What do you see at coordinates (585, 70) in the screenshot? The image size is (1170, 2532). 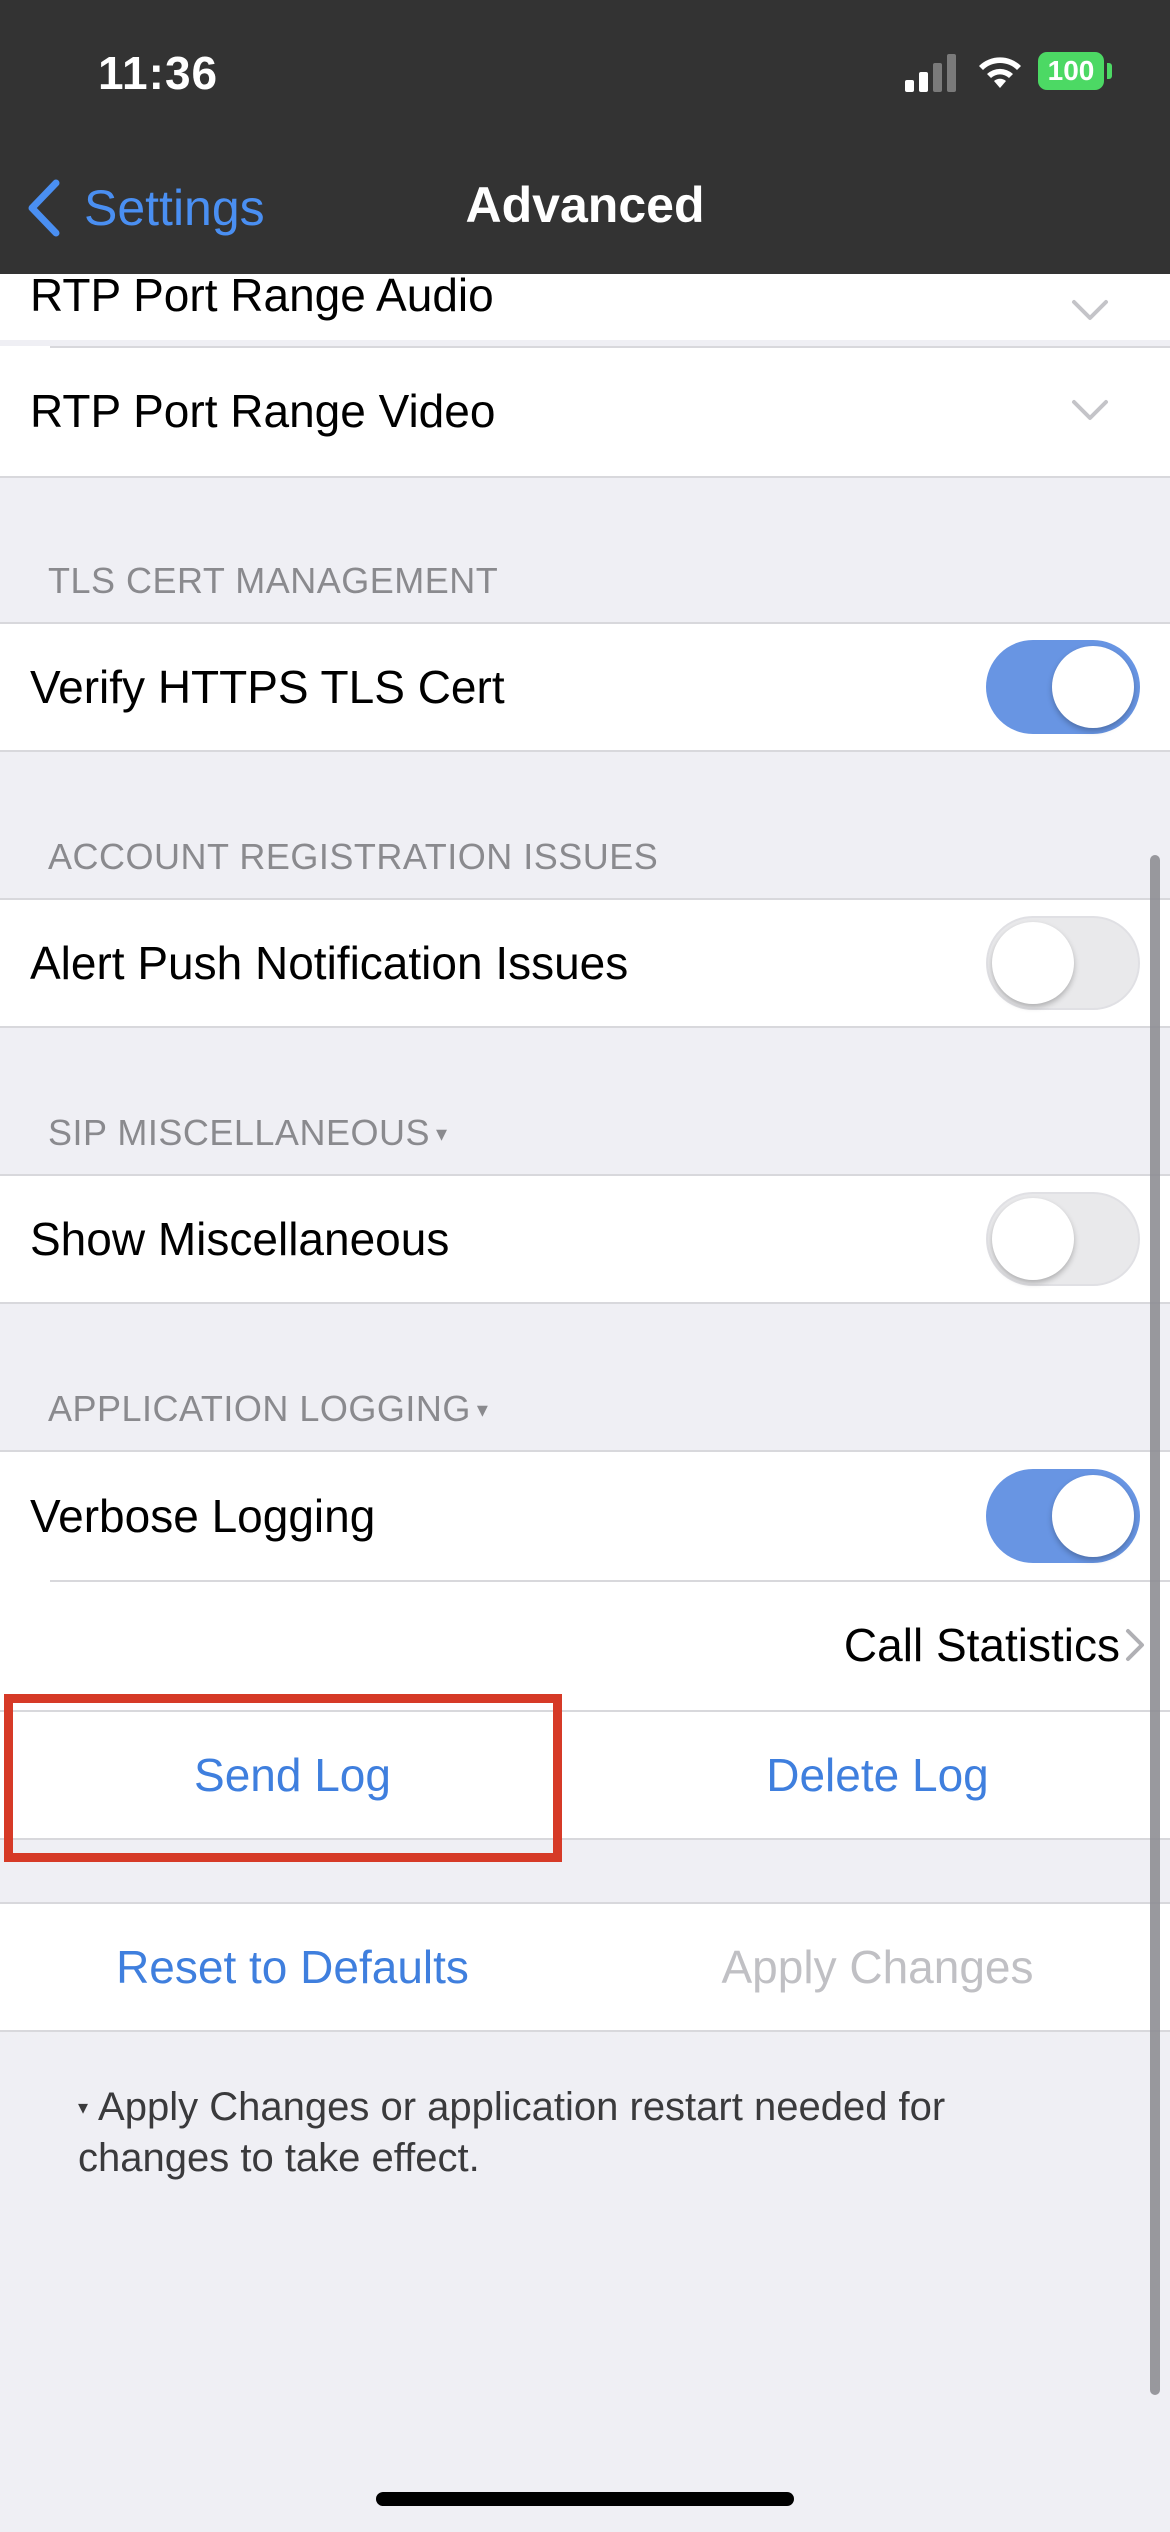 I see `status-bar: 11:36 100` at bounding box center [585, 70].